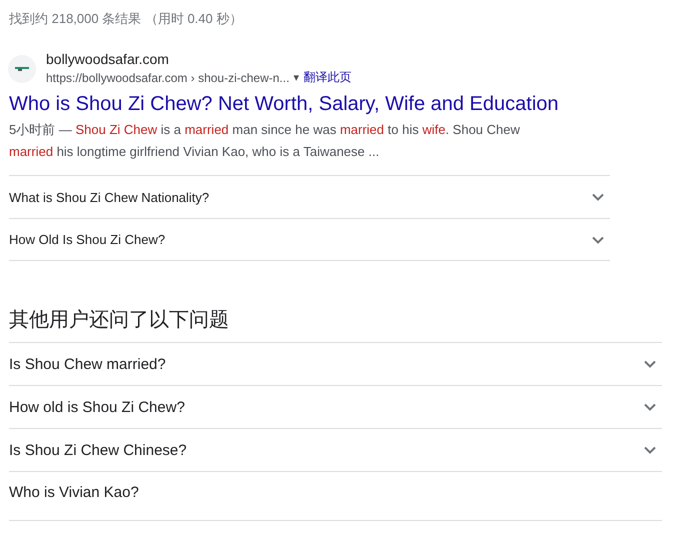  What do you see at coordinates (97, 407) in the screenshot?
I see `question-text: How old is Shou Zi Chew?` at bounding box center [97, 407].